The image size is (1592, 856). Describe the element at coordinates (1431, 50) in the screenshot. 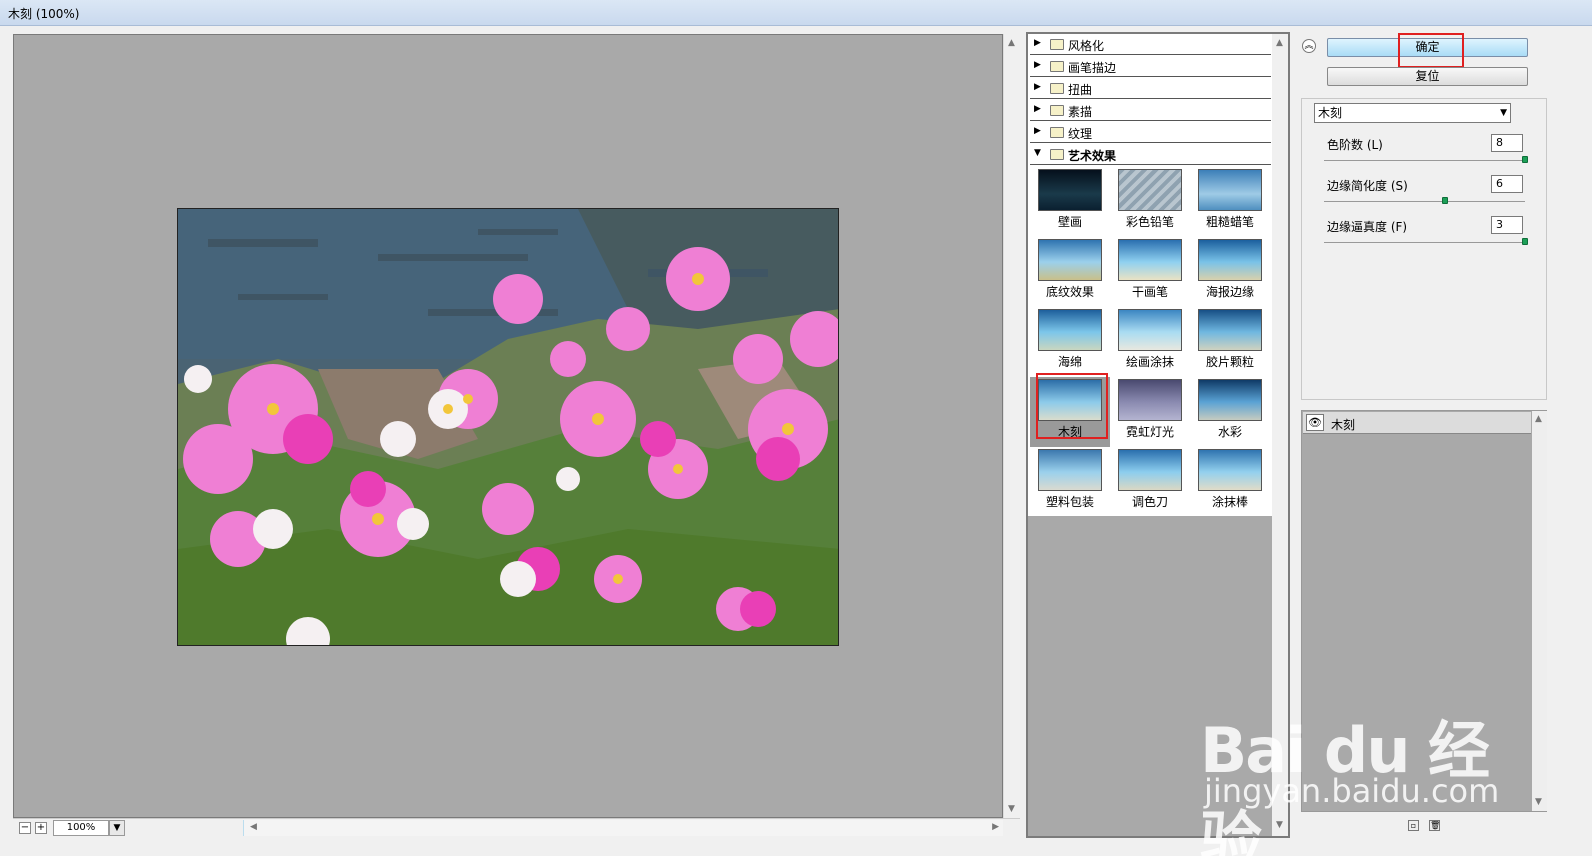

I see `ok-button-highlight` at that location.